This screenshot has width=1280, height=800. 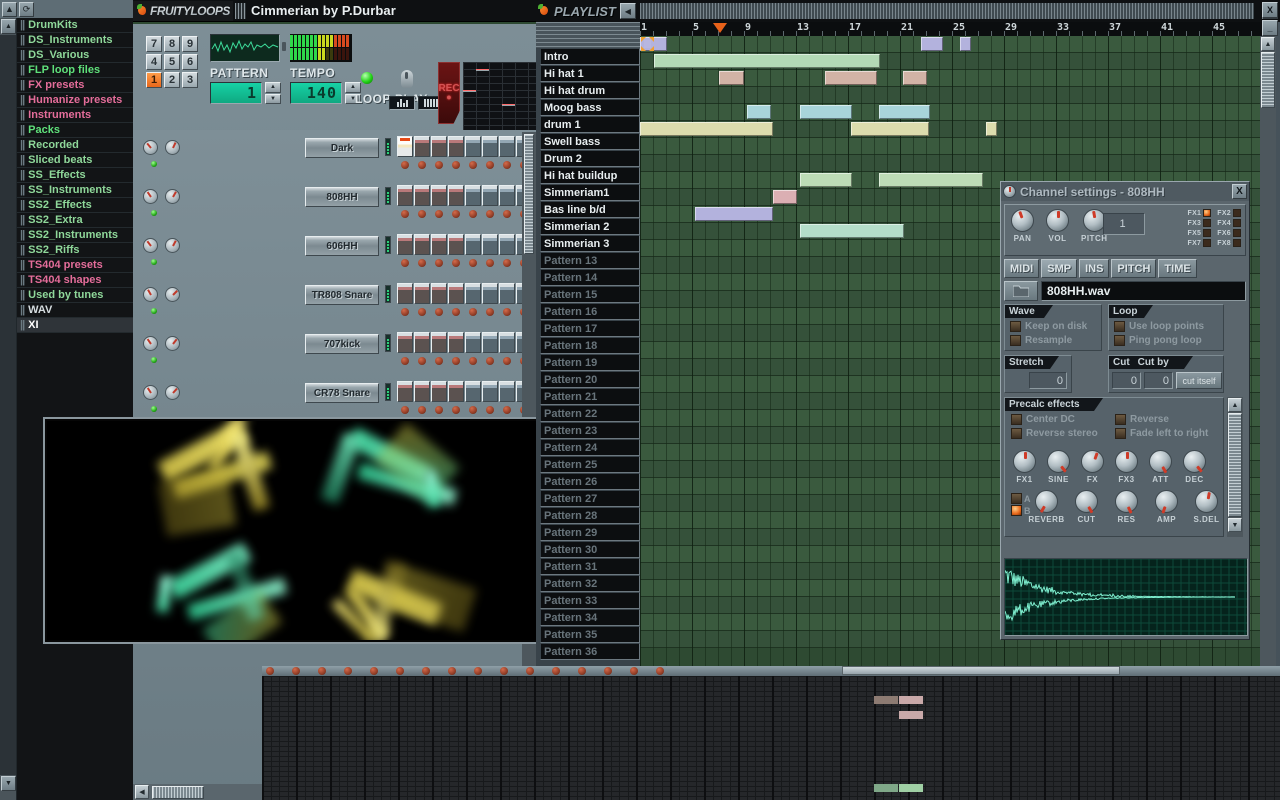 What do you see at coordinates (8, 405) in the screenshot?
I see `browser-scroll-track` at bounding box center [8, 405].